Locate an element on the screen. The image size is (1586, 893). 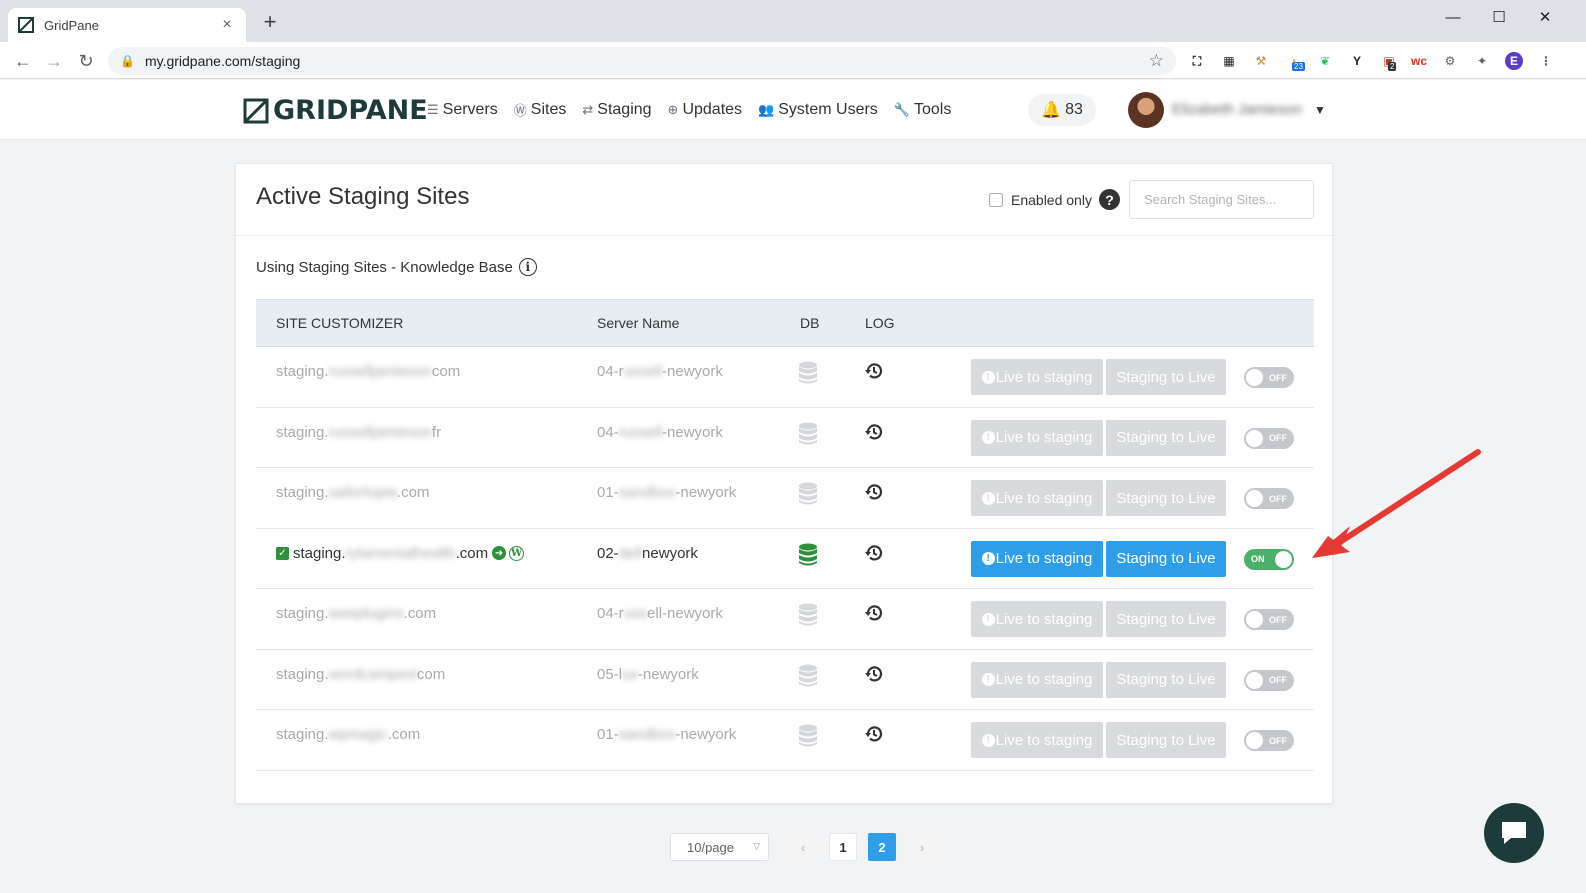
new-tab-button: + is located at coordinates (270, 22).